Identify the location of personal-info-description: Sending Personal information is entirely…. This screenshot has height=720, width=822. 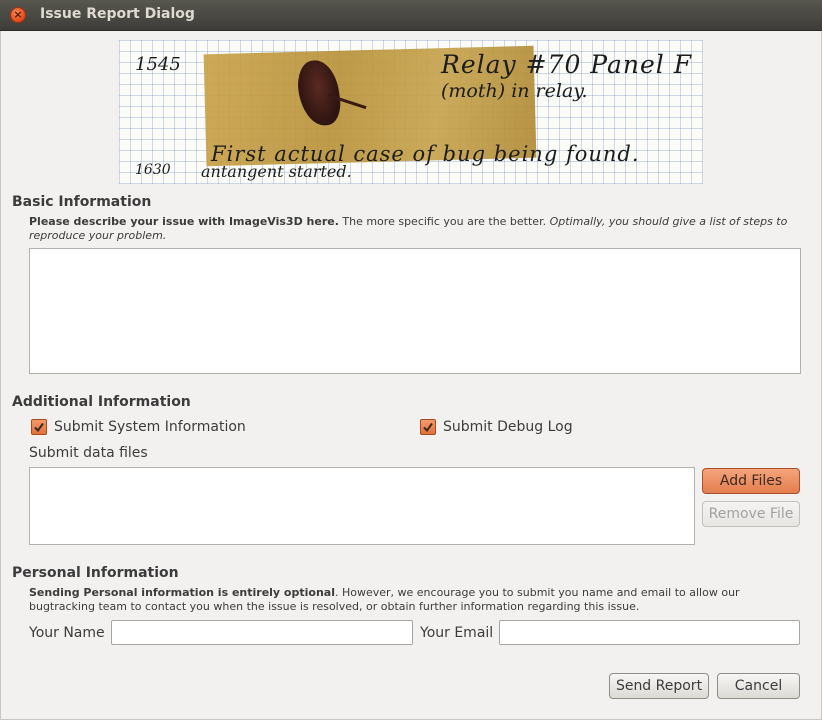
(415, 600).